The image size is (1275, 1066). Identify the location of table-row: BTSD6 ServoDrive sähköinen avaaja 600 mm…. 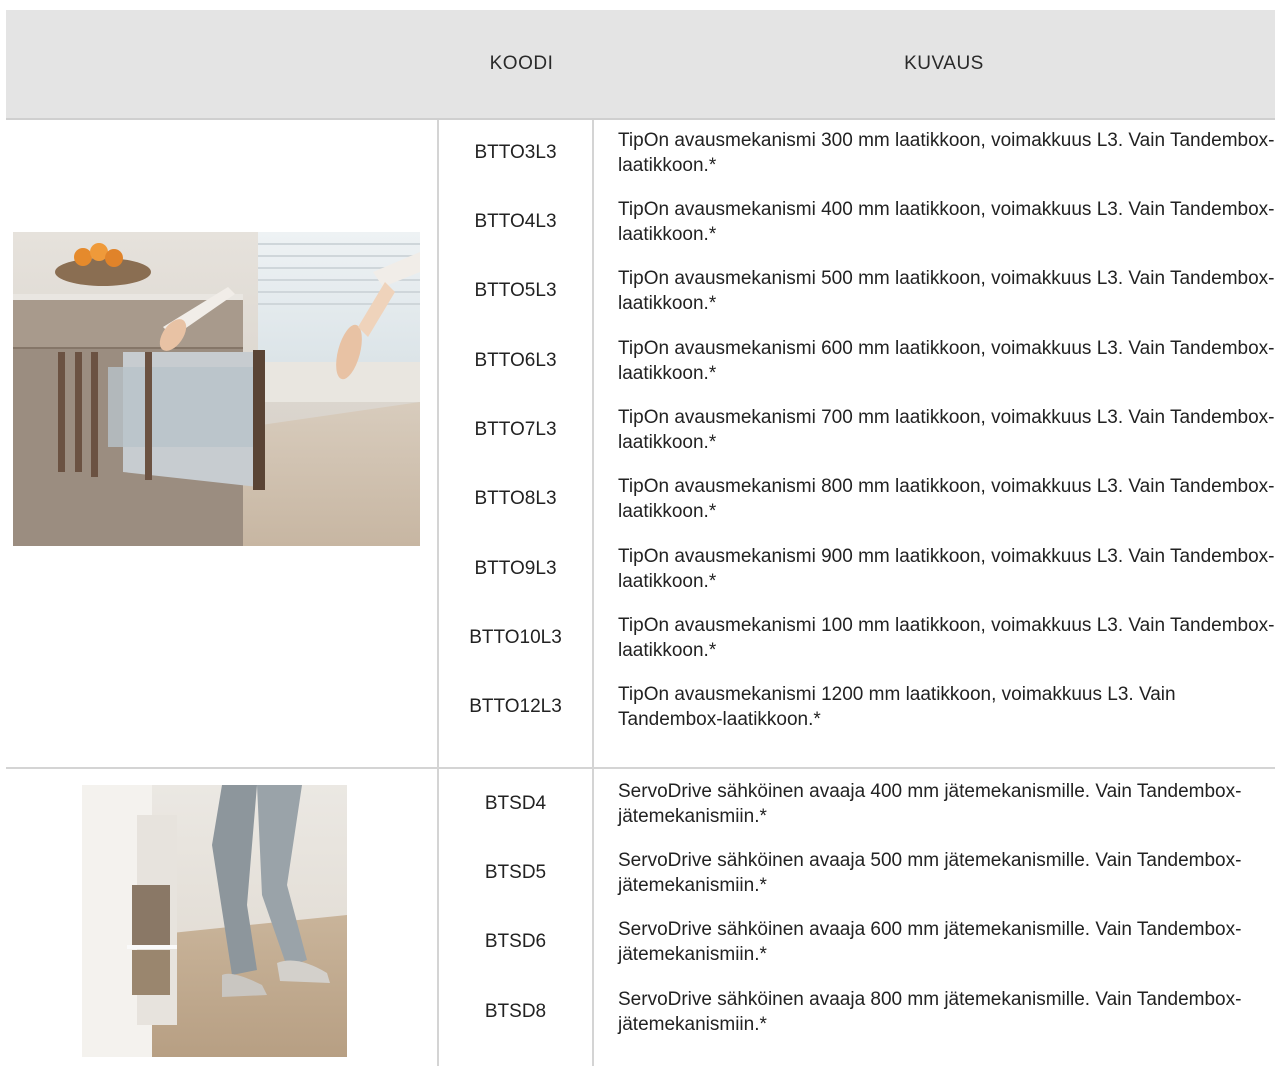
(856, 942).